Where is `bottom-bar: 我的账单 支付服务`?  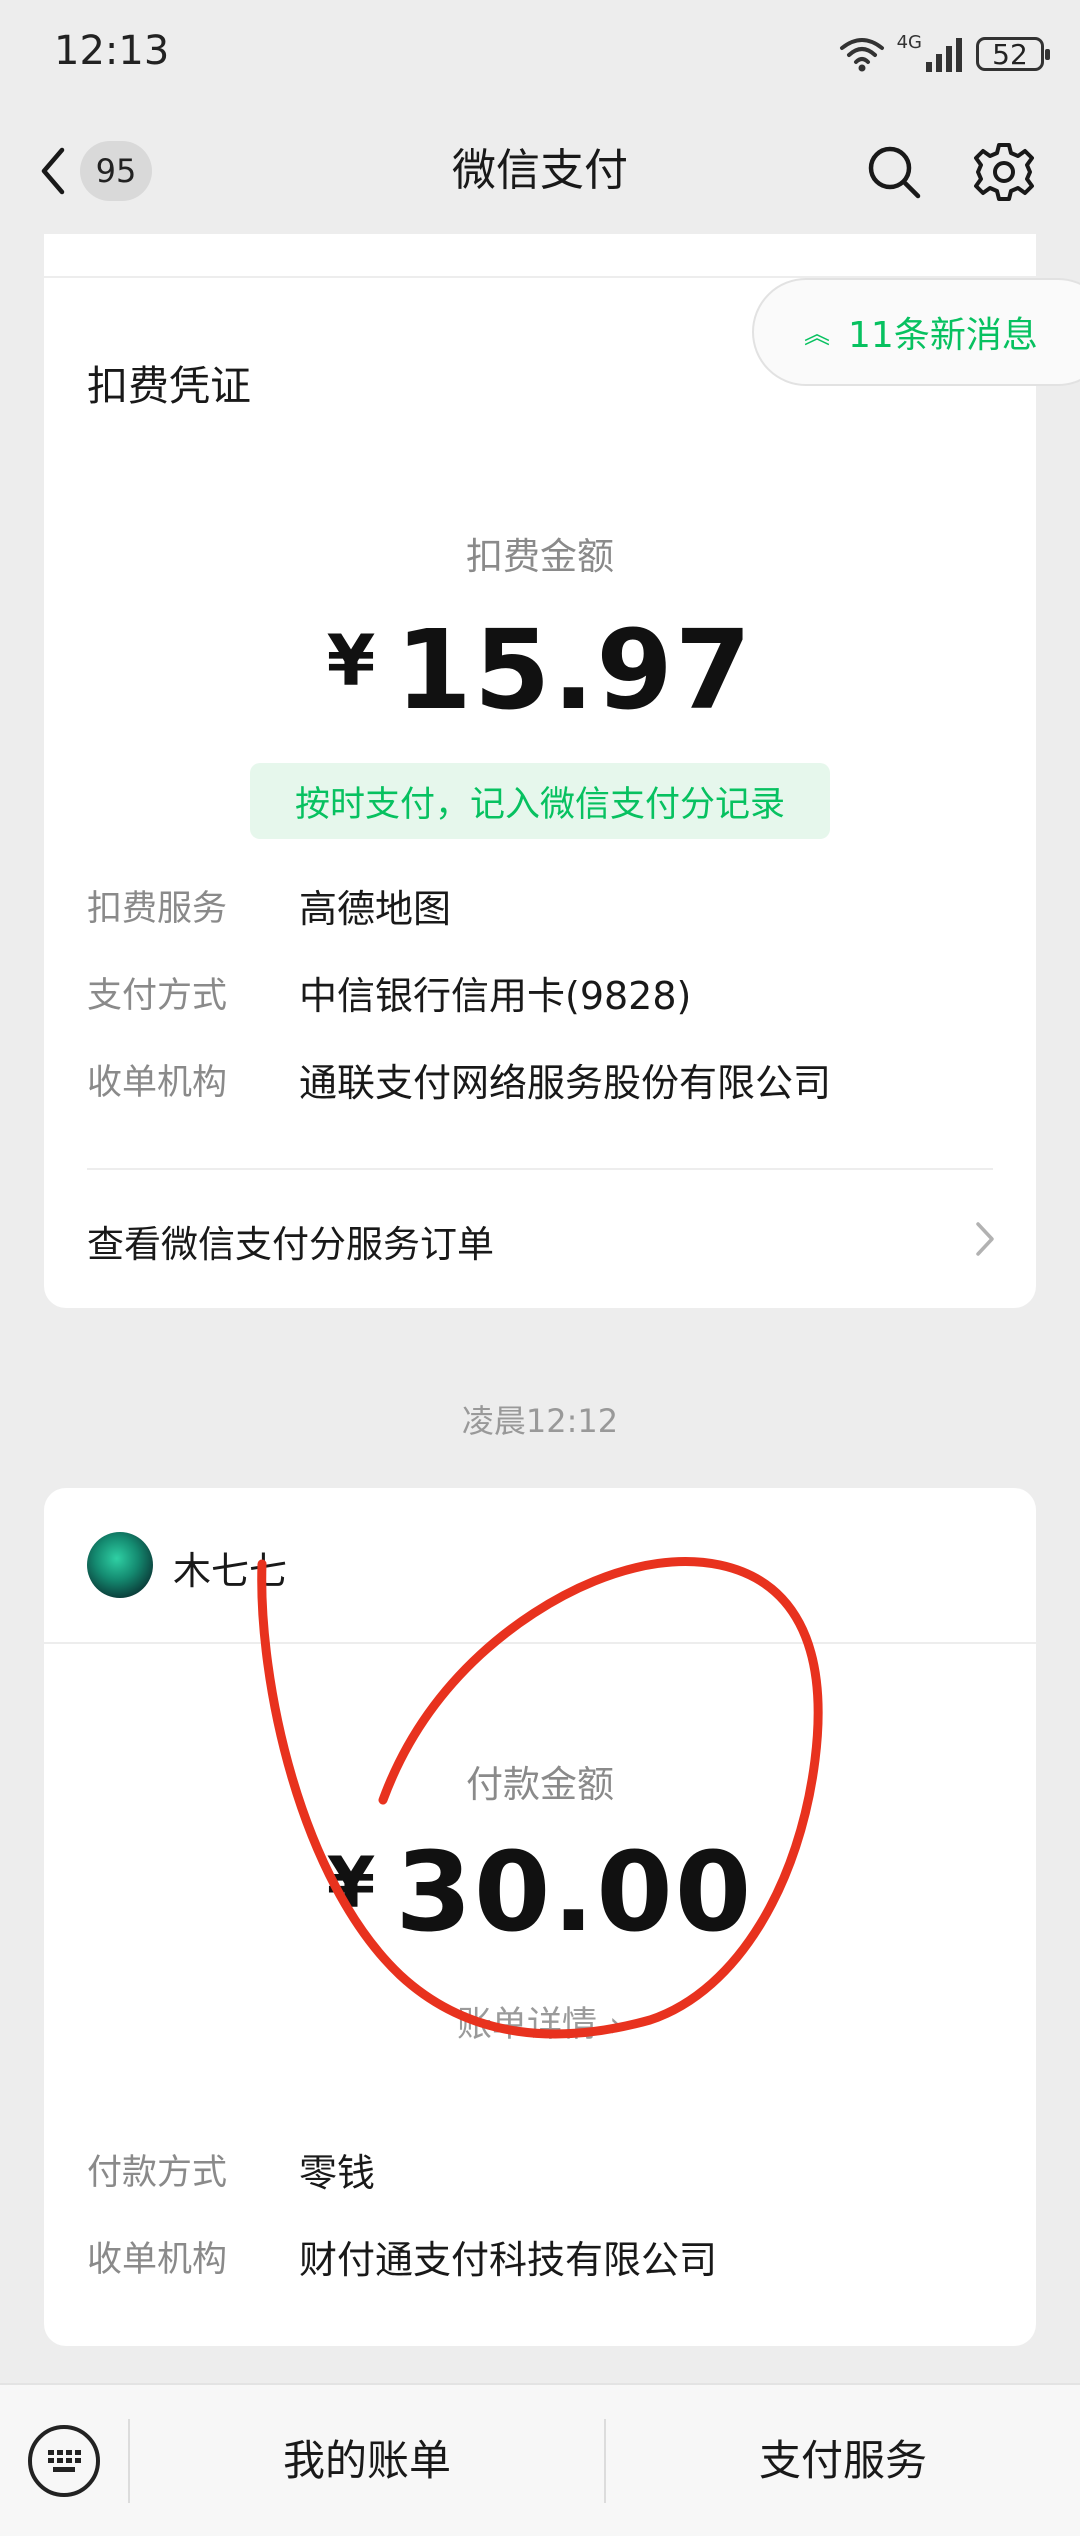 bottom-bar: 我的账单 支付服务 is located at coordinates (540, 2459).